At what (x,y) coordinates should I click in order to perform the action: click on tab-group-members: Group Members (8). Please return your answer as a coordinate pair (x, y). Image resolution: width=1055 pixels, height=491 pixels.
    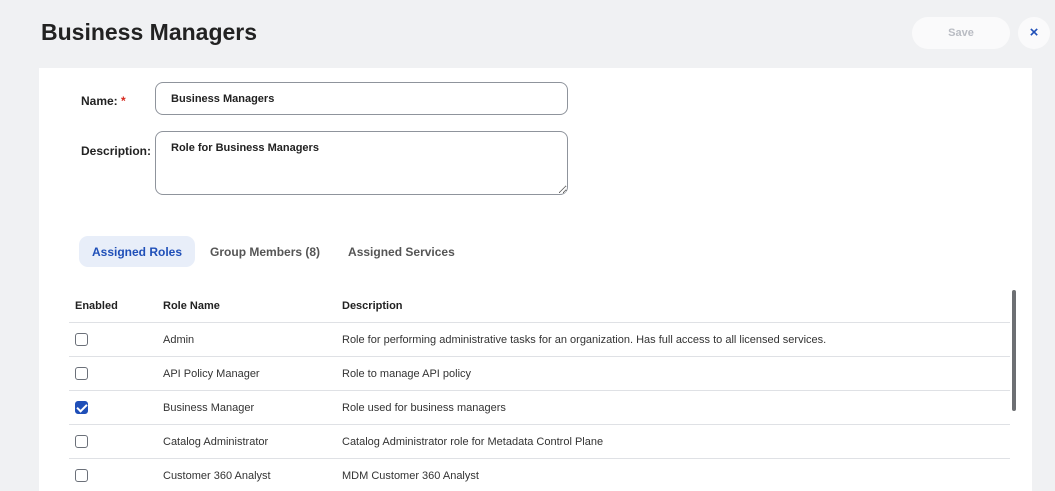
    Looking at the image, I should click on (265, 251).